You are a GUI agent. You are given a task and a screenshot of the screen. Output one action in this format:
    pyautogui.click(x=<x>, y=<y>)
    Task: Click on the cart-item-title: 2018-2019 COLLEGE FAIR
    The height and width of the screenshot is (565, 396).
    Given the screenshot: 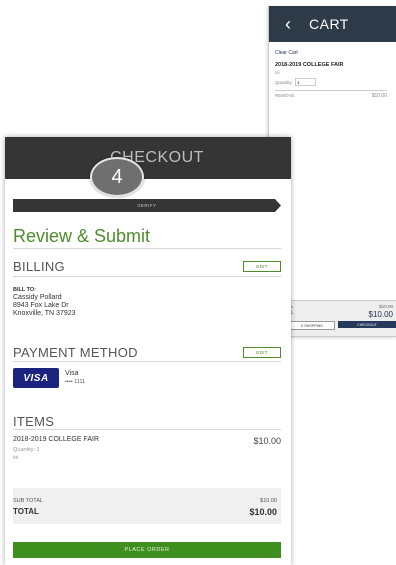 What is the action you would take?
    pyautogui.click(x=309, y=65)
    